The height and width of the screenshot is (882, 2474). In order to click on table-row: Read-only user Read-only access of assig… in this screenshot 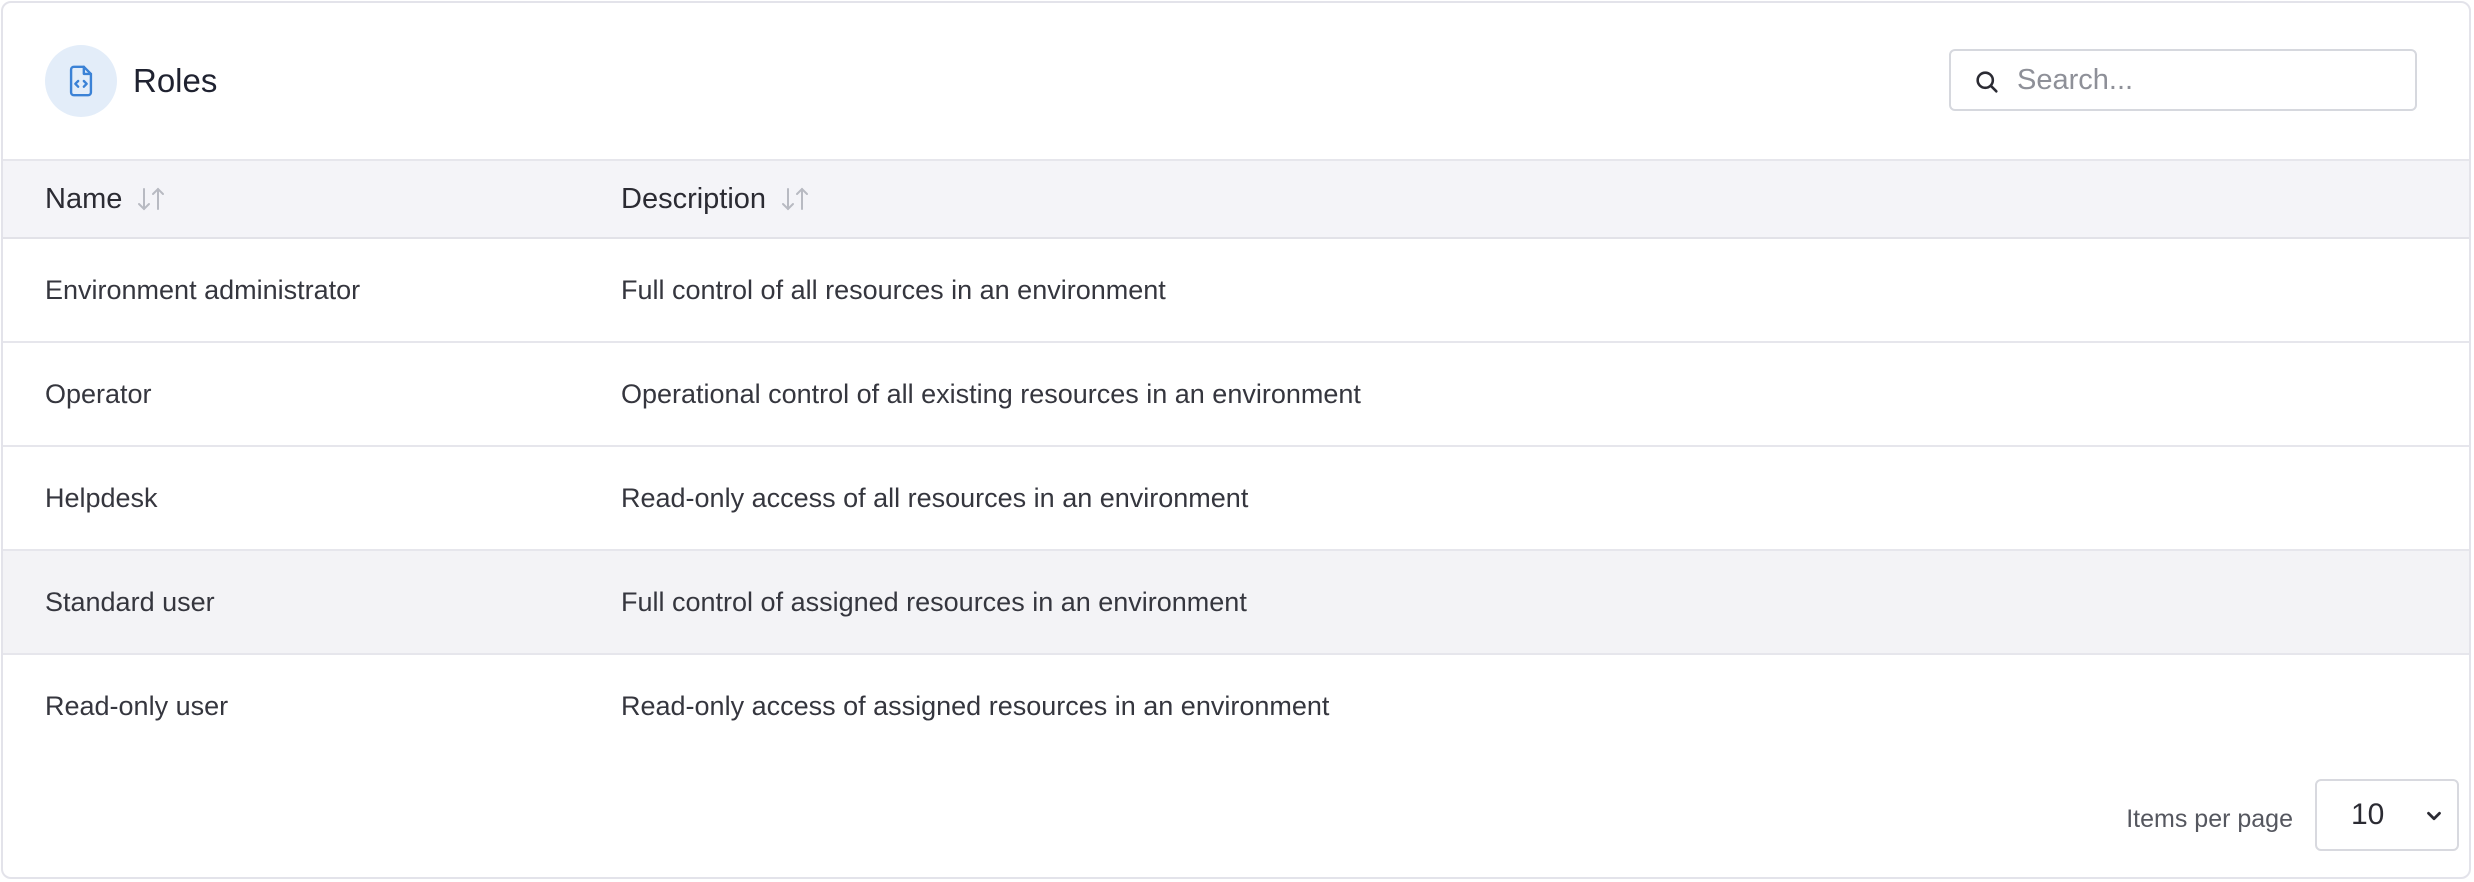, I will do `click(1236, 706)`.